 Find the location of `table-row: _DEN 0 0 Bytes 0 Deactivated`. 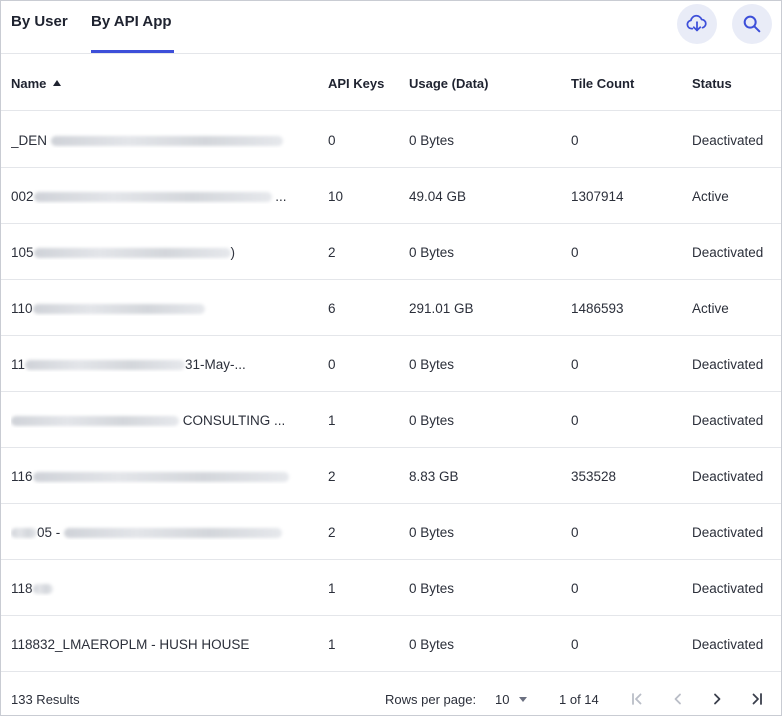

table-row: _DEN 0 0 Bytes 0 Deactivated is located at coordinates (391, 140).